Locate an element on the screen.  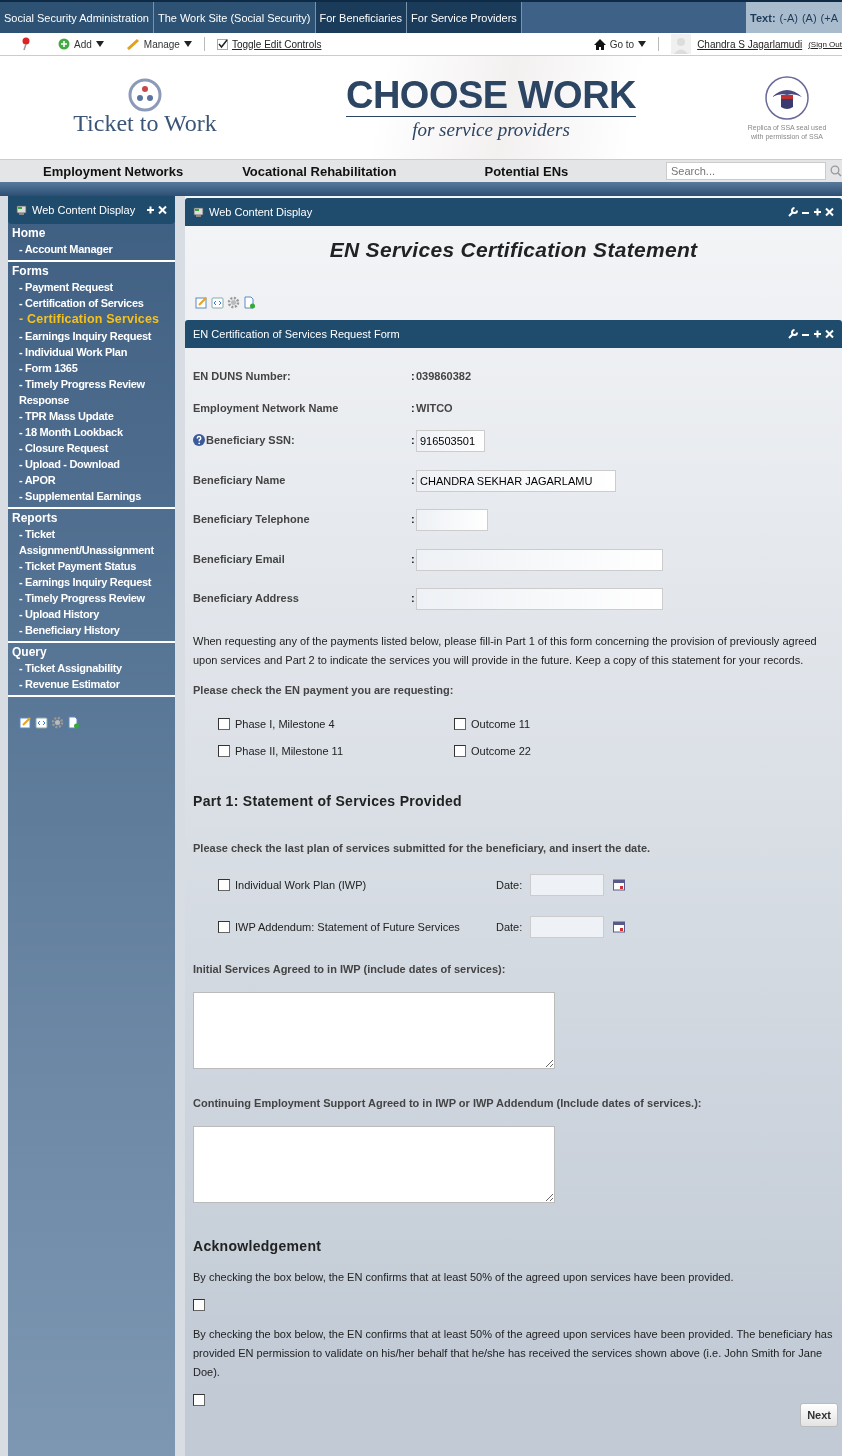
section-heading: Part 1: Statement of Services Provided is located at coordinates (328, 800).